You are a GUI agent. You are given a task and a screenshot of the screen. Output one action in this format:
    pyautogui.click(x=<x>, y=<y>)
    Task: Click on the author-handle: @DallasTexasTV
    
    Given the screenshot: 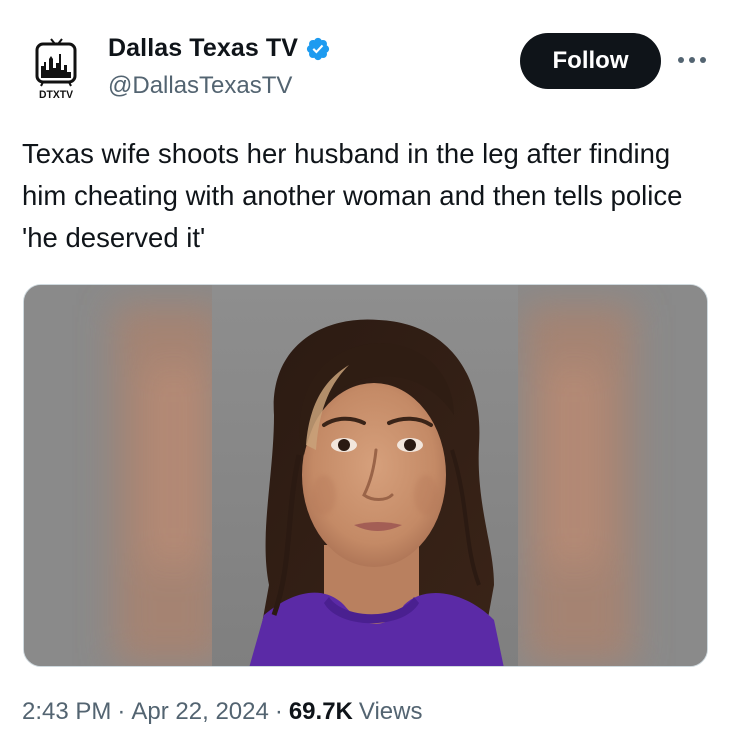 What is the action you would take?
    pyautogui.click(x=200, y=86)
    